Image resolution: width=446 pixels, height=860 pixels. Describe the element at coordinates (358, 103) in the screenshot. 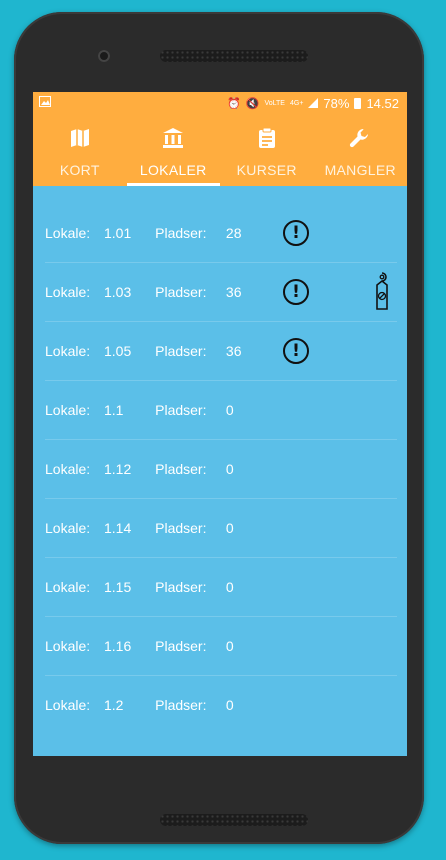

I see `battery-icon` at that location.